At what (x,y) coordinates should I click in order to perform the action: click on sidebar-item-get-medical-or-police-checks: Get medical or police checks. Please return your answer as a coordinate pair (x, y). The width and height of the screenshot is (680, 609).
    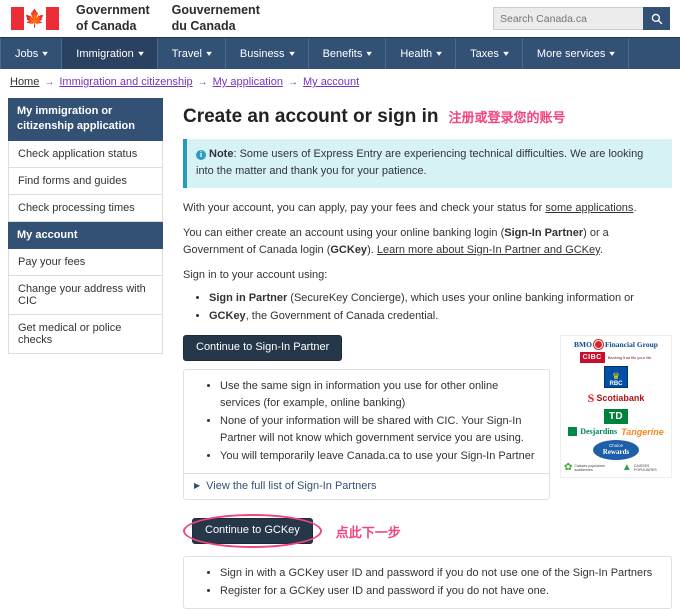
    Looking at the image, I should click on (85, 335).